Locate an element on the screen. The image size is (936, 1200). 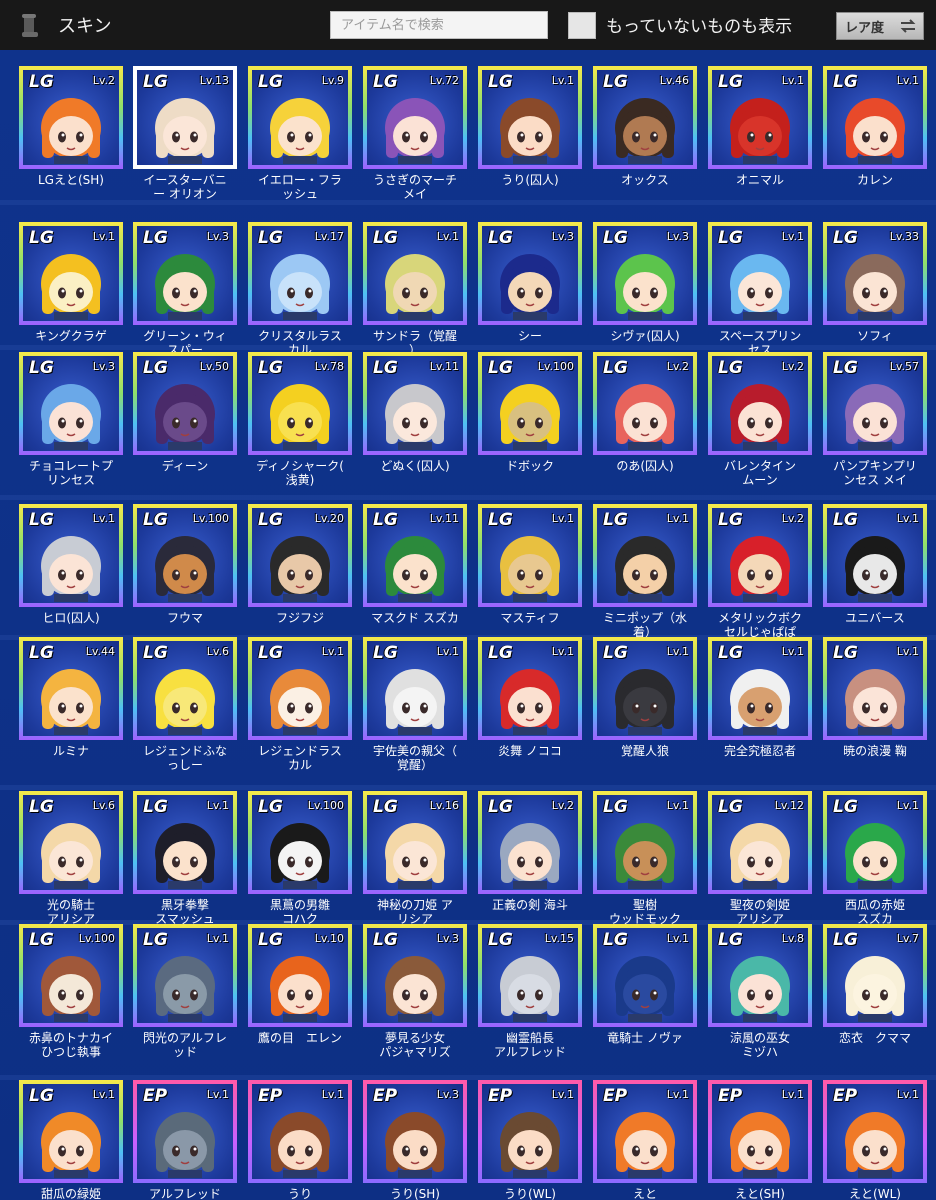
skin-card: EP Lv.3 is located at coordinates (415, 1131).